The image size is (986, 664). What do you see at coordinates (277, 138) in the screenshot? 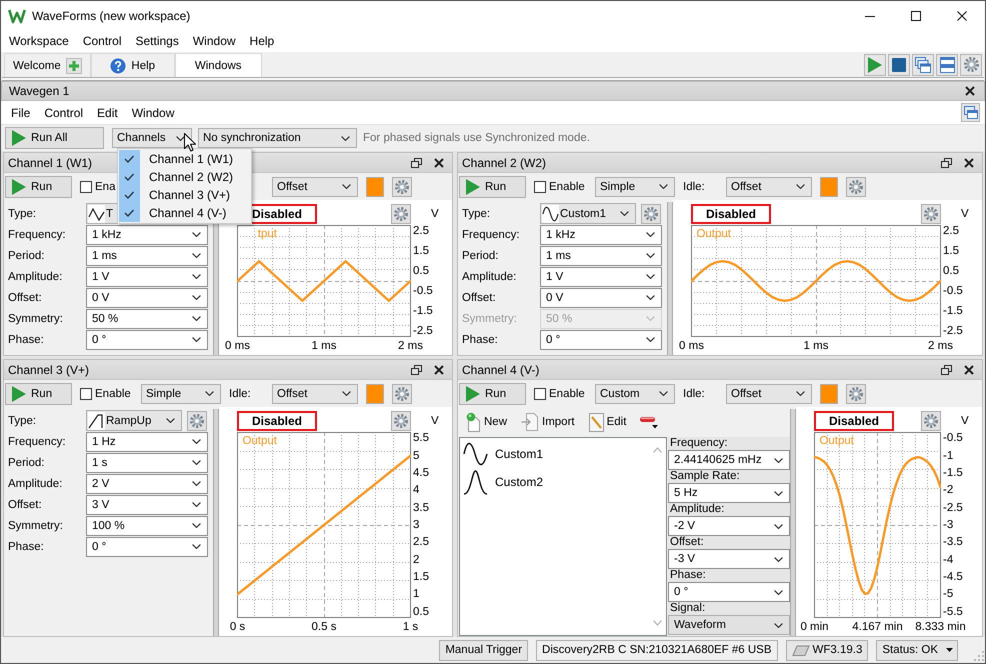
I see `sync-dropdown: No synchronization` at bounding box center [277, 138].